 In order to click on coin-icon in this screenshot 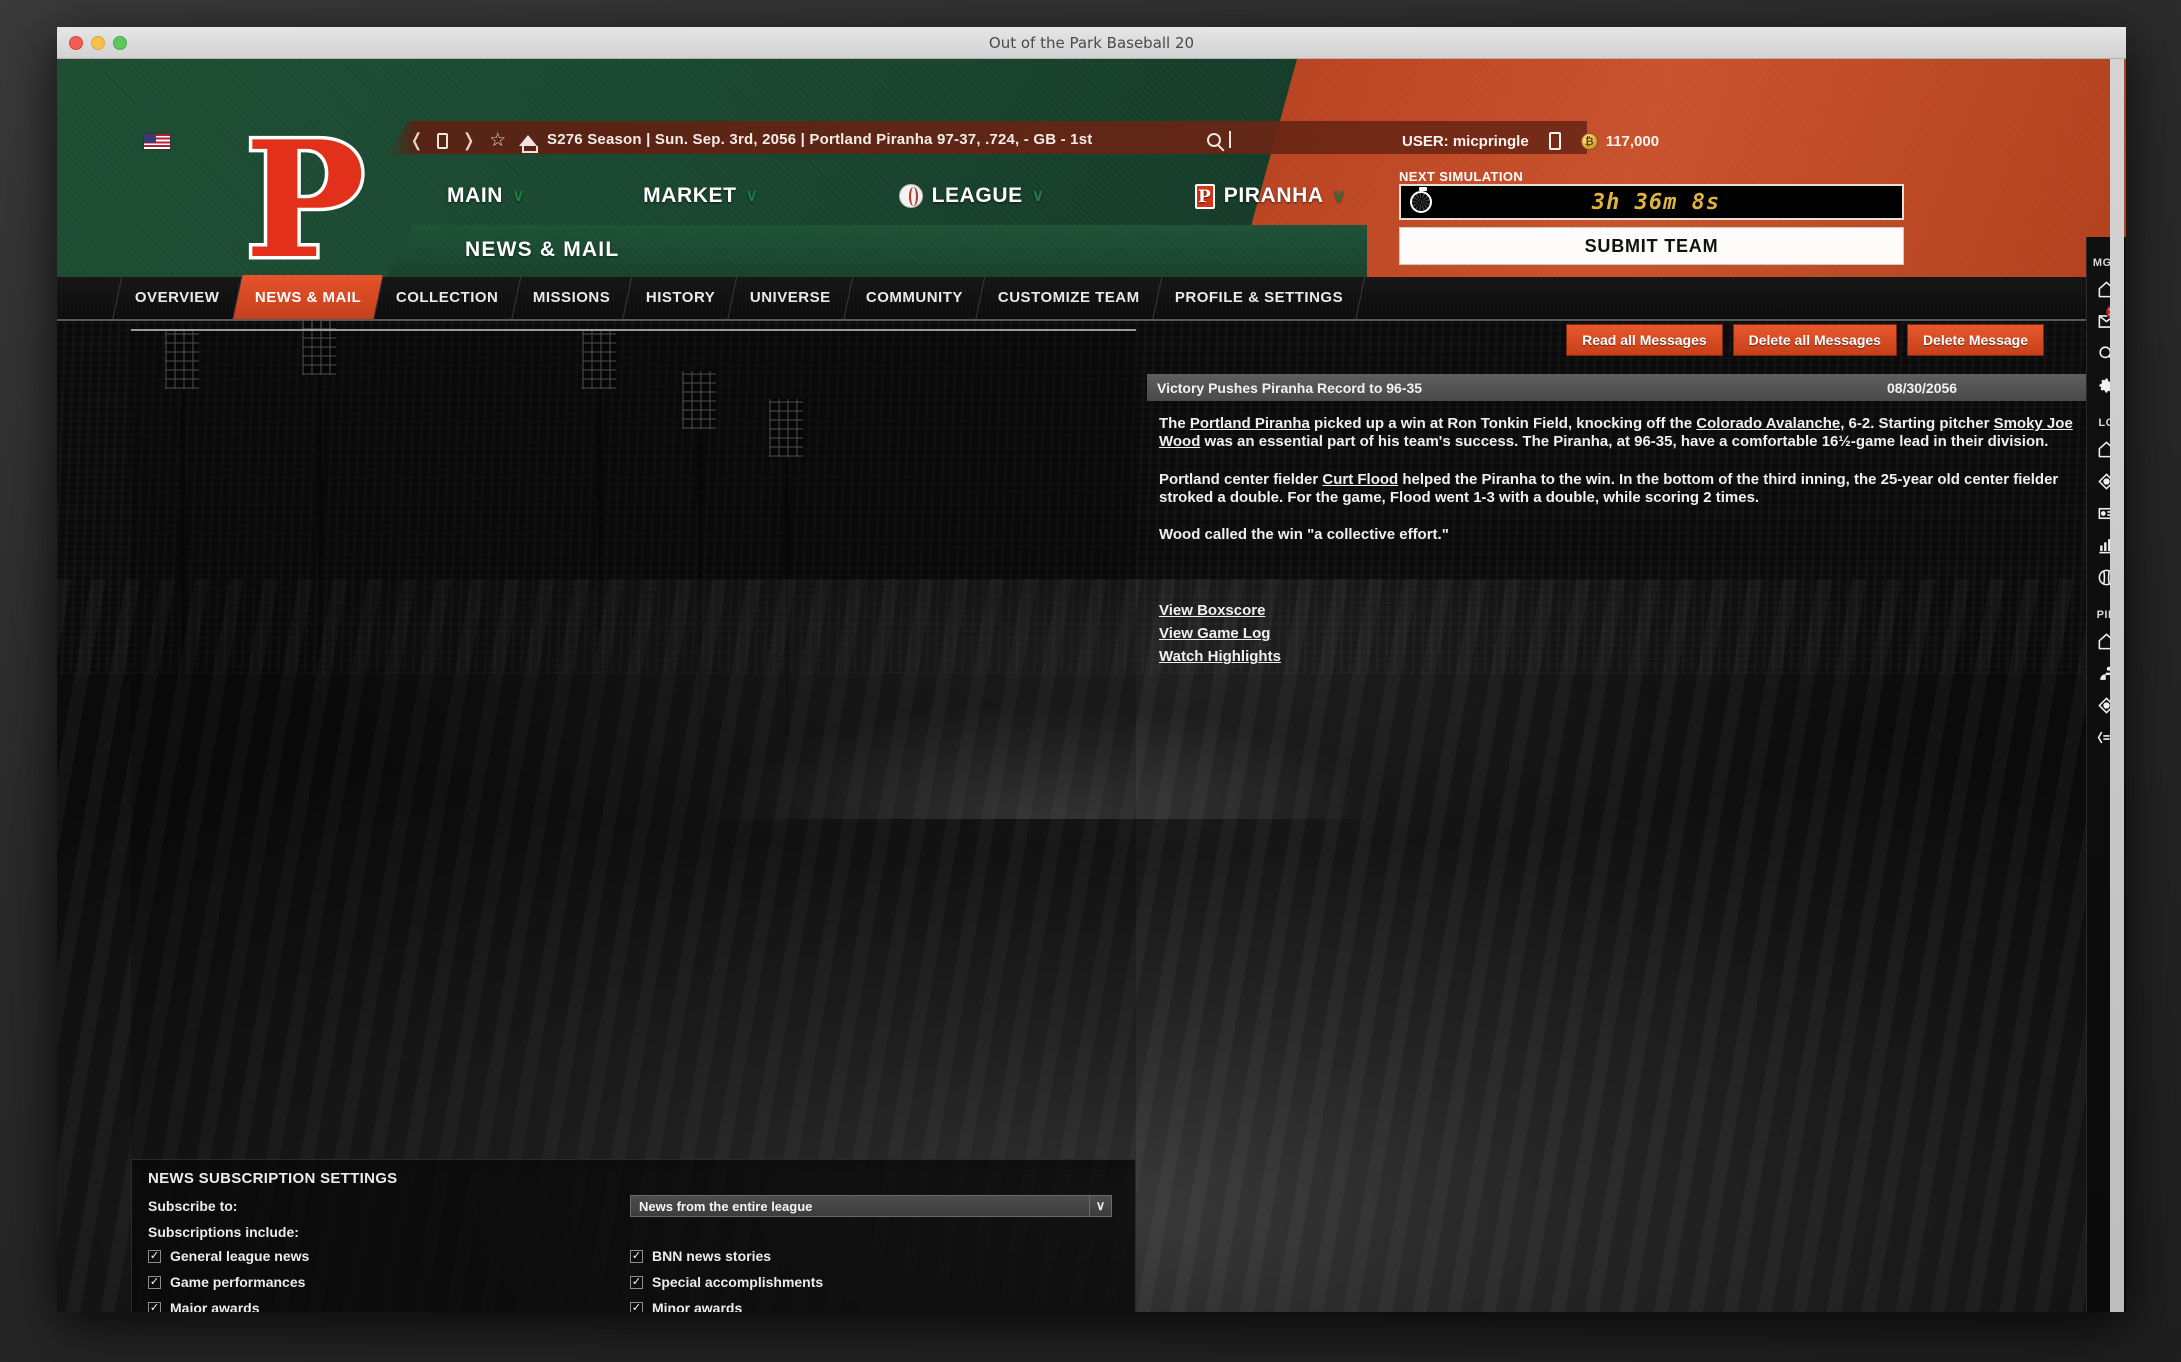, I will do `click(1589, 141)`.